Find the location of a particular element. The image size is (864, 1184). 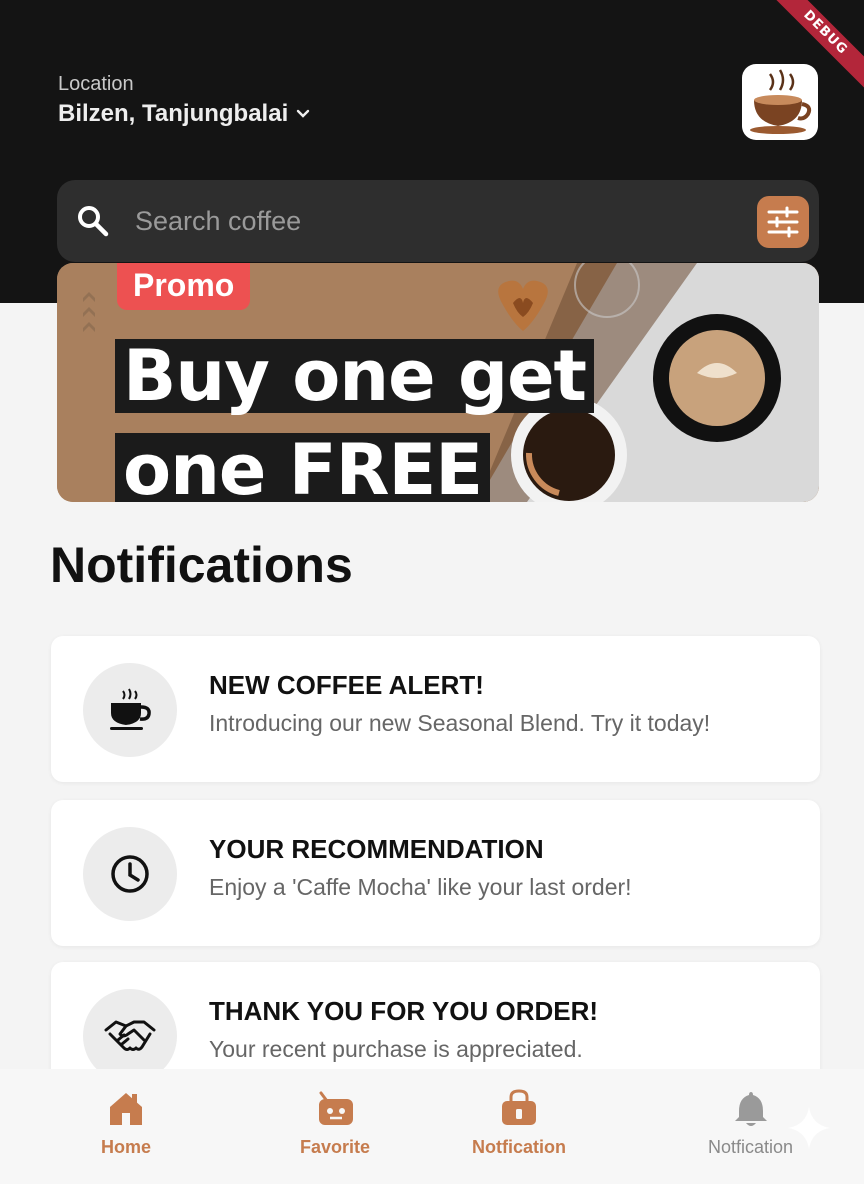

search-icon is located at coordinates (93, 221).